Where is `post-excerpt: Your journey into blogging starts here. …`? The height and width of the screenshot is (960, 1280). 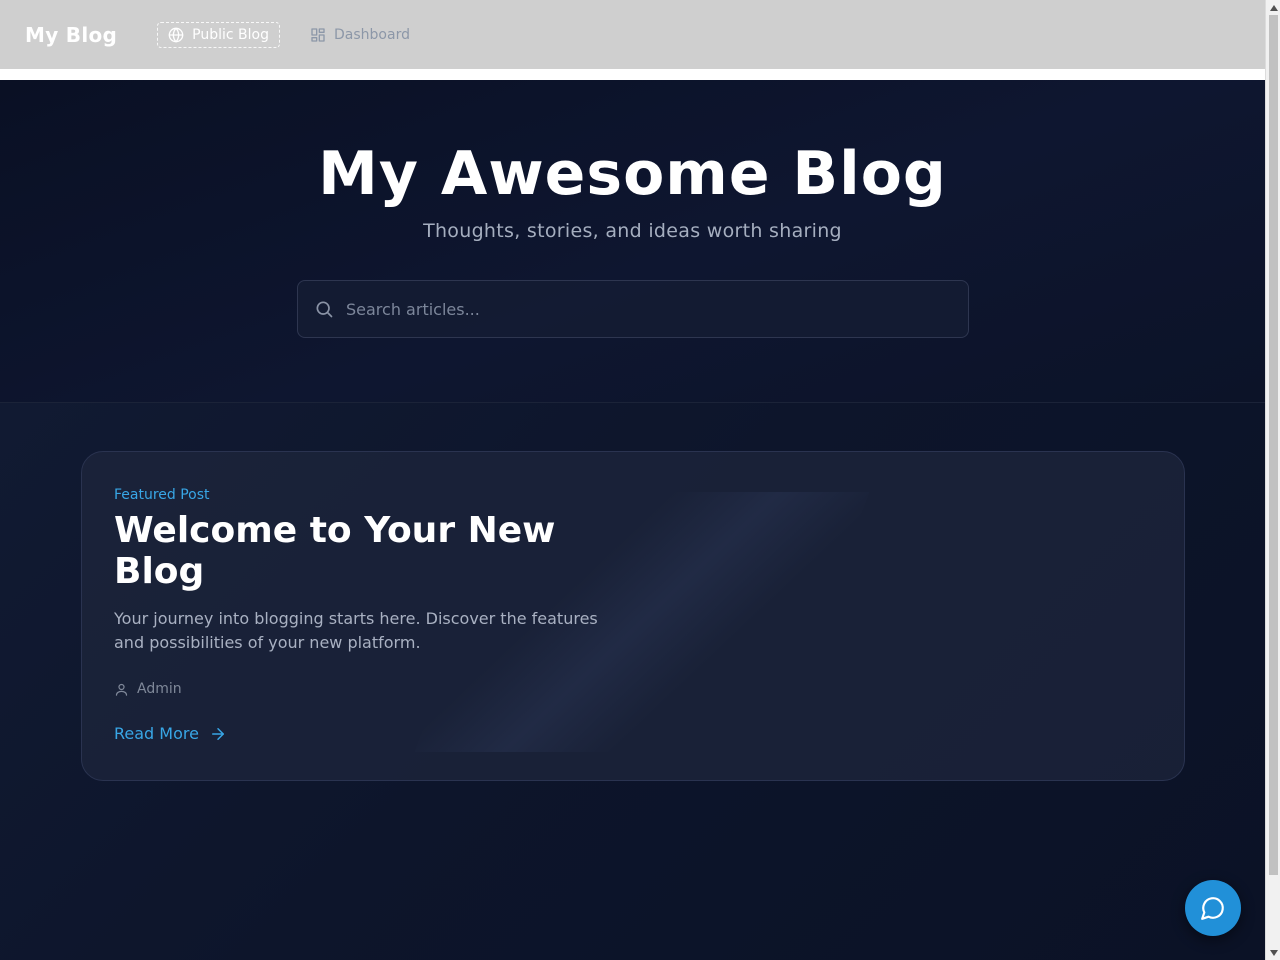 post-excerpt: Your journey into blogging starts here. … is located at coordinates (356, 630).